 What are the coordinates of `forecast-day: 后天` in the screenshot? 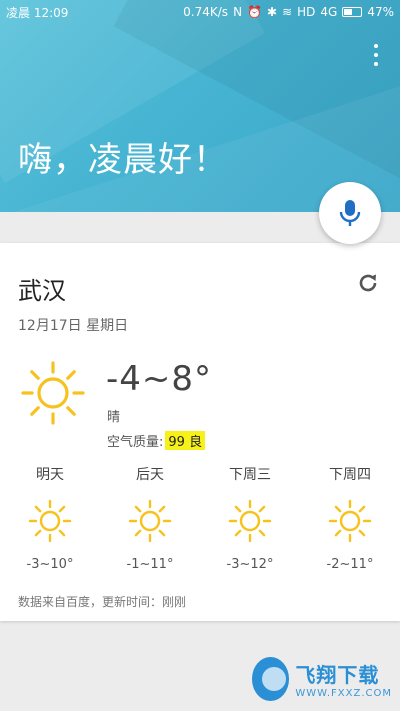 It's located at (150, 475).